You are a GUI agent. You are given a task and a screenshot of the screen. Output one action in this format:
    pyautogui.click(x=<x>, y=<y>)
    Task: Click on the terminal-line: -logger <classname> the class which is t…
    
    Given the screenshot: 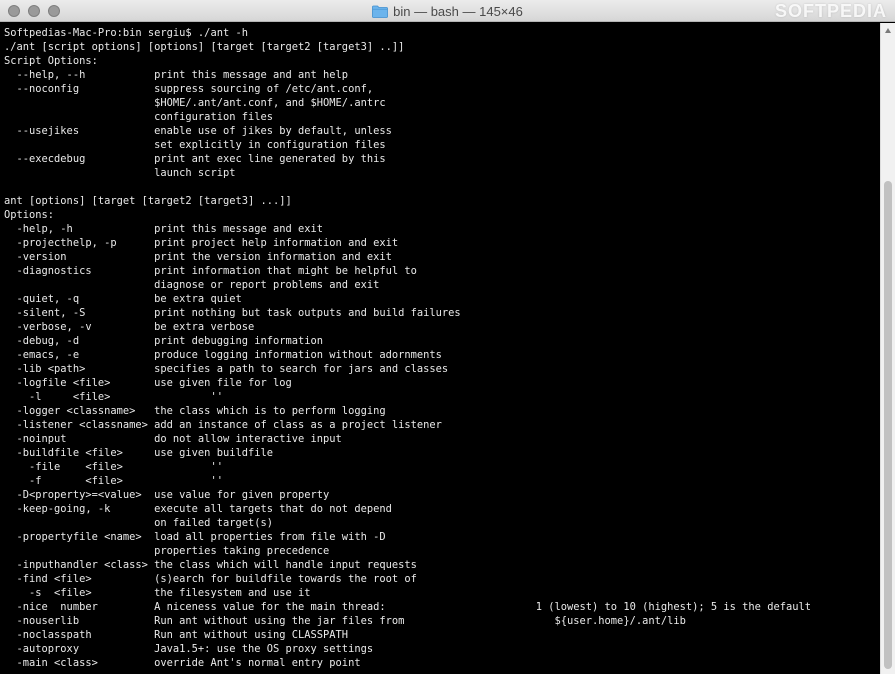 What is the action you would take?
    pyautogui.click(x=195, y=411)
    